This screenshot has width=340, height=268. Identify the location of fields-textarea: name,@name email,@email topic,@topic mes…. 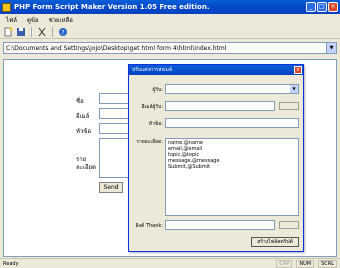
(232, 177).